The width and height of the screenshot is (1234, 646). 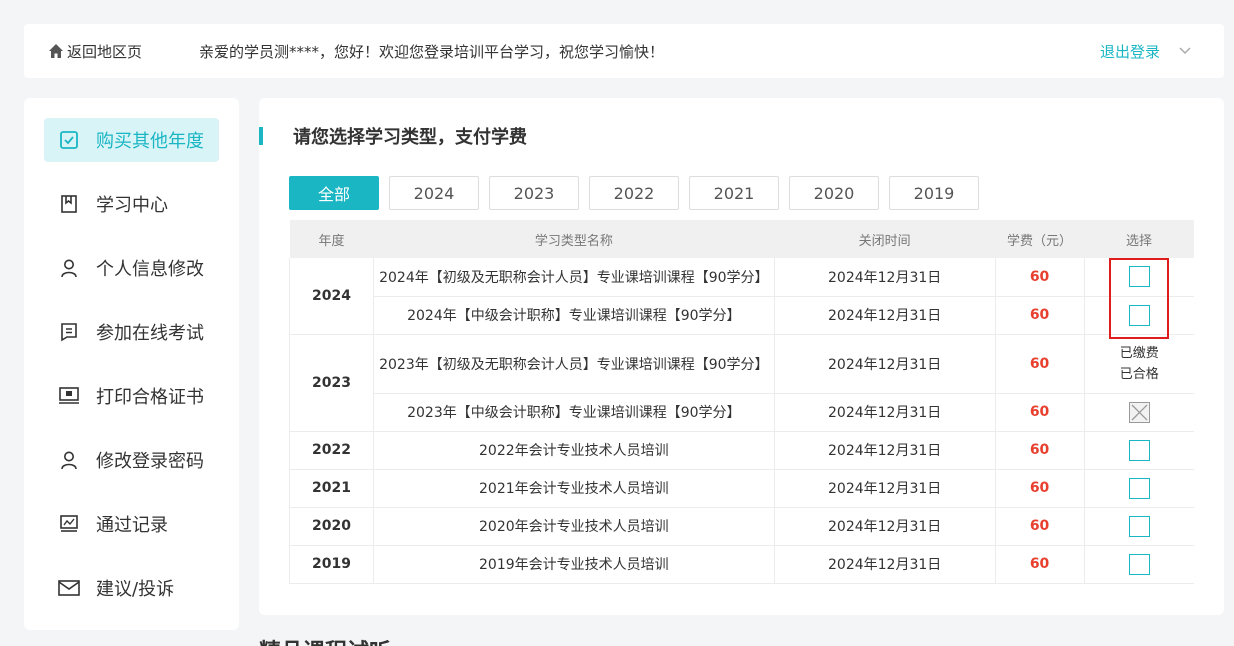 I want to click on header-name: 学习类型名称, so click(x=574, y=239).